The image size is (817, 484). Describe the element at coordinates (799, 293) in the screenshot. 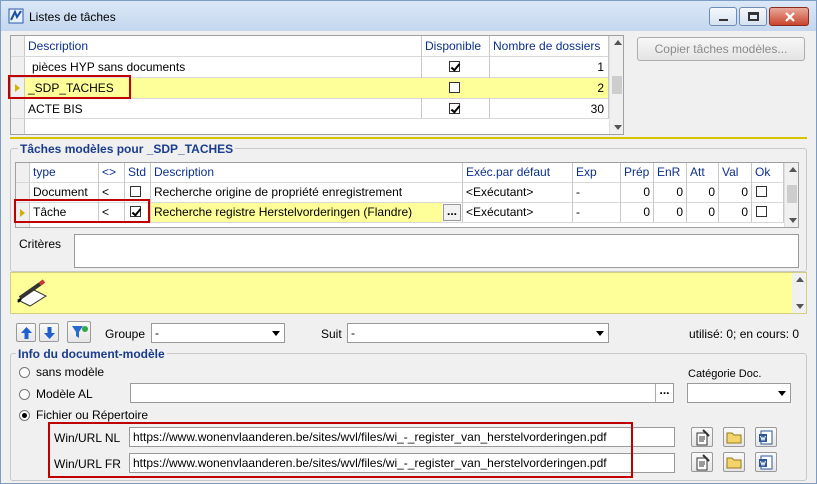

I see `notes-scrollbar` at that location.